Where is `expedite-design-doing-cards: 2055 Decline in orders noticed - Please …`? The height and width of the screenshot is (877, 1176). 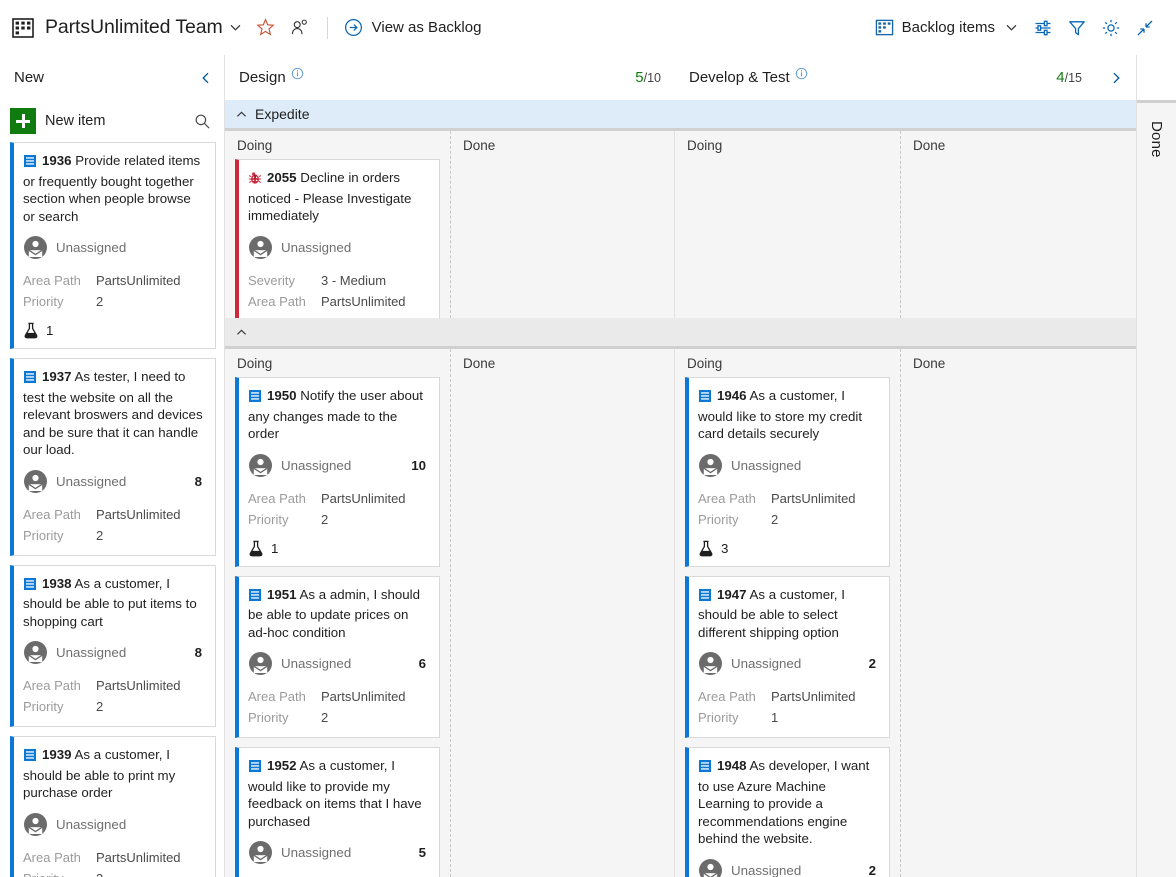
expedite-design-doing-cards: 2055 Decline in orders noticed - Please … is located at coordinates (337, 238).